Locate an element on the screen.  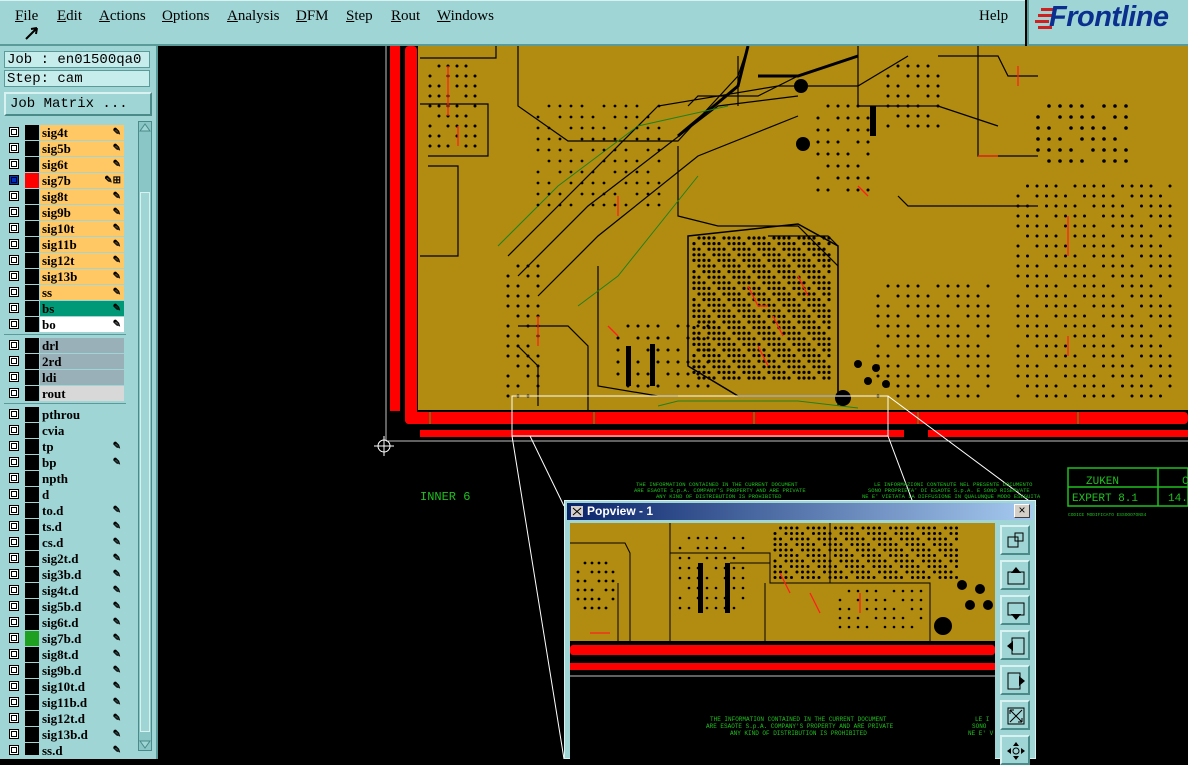
layer-name: sig5b ✎ is located at coordinates (82, 148).